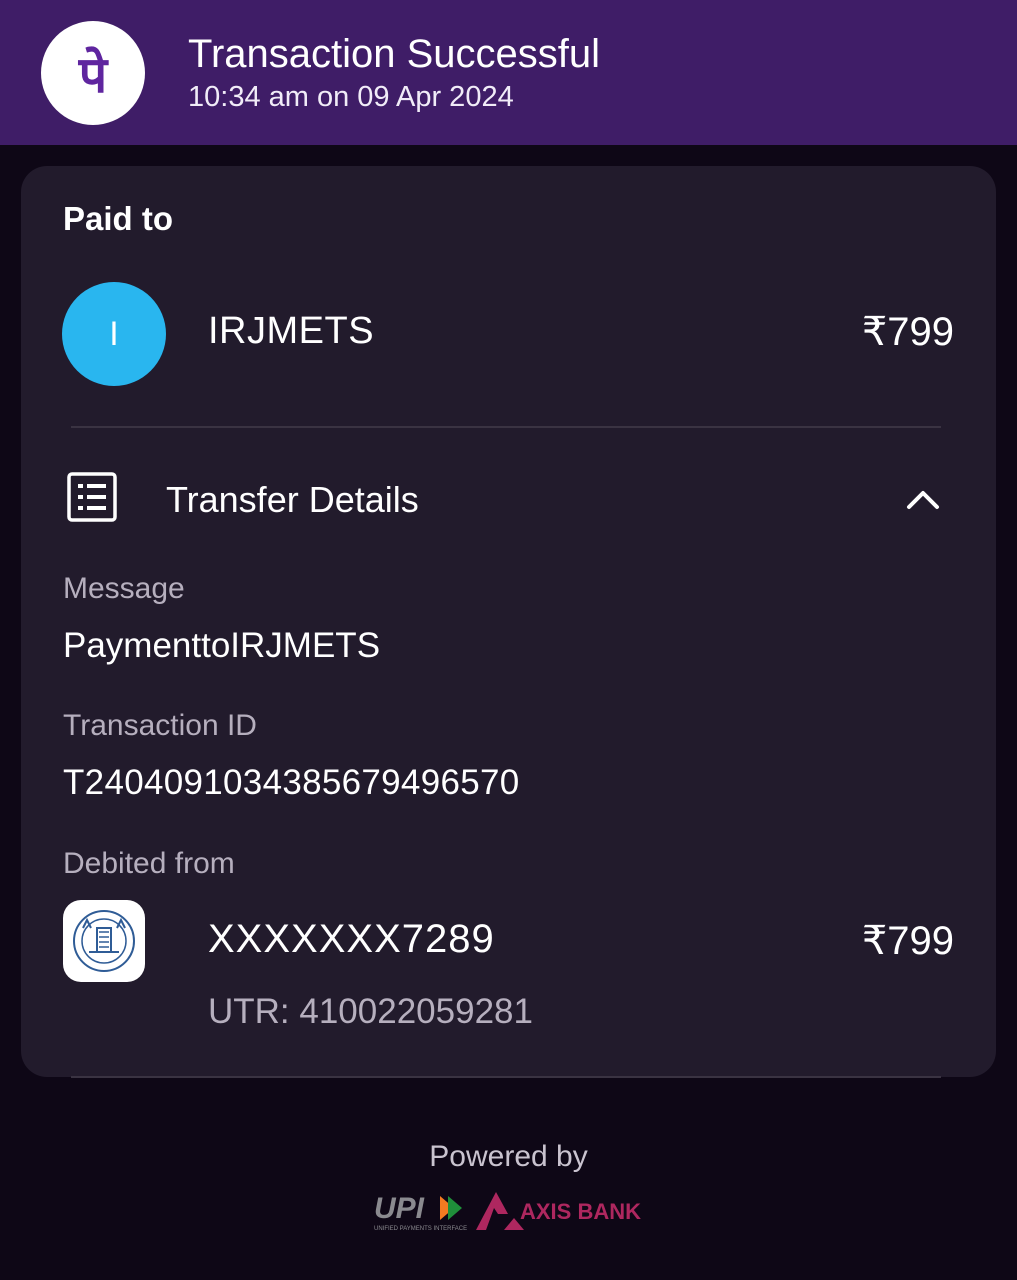  What do you see at coordinates (92, 497) in the screenshot?
I see `receipt-list-icon` at bounding box center [92, 497].